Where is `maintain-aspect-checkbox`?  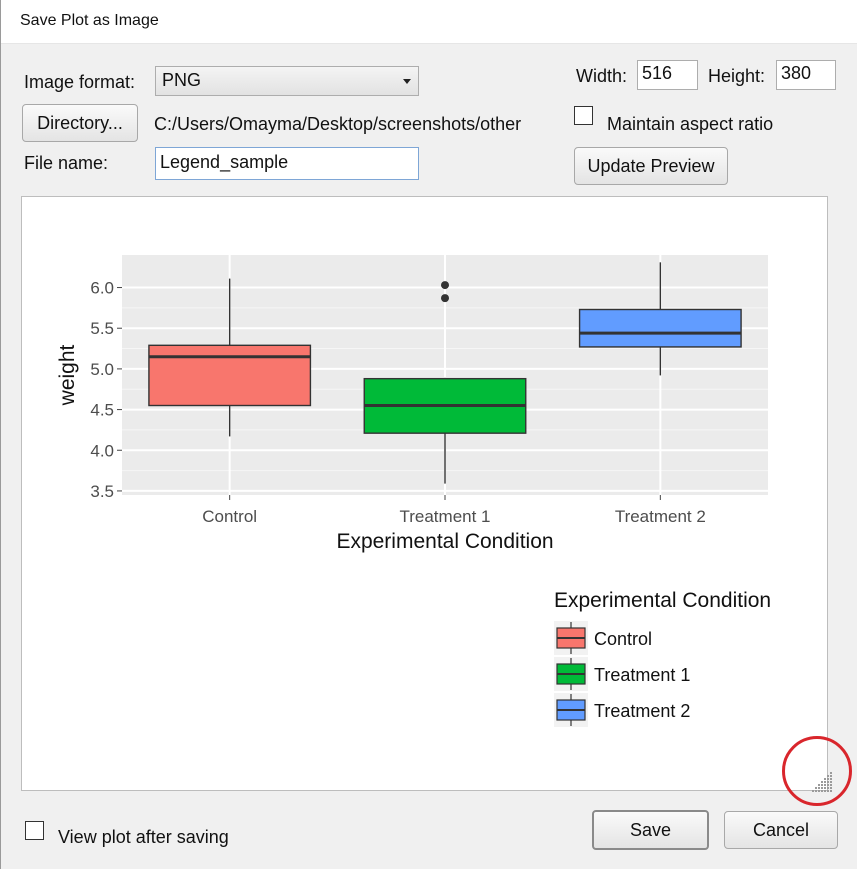
maintain-aspect-checkbox is located at coordinates (583, 115).